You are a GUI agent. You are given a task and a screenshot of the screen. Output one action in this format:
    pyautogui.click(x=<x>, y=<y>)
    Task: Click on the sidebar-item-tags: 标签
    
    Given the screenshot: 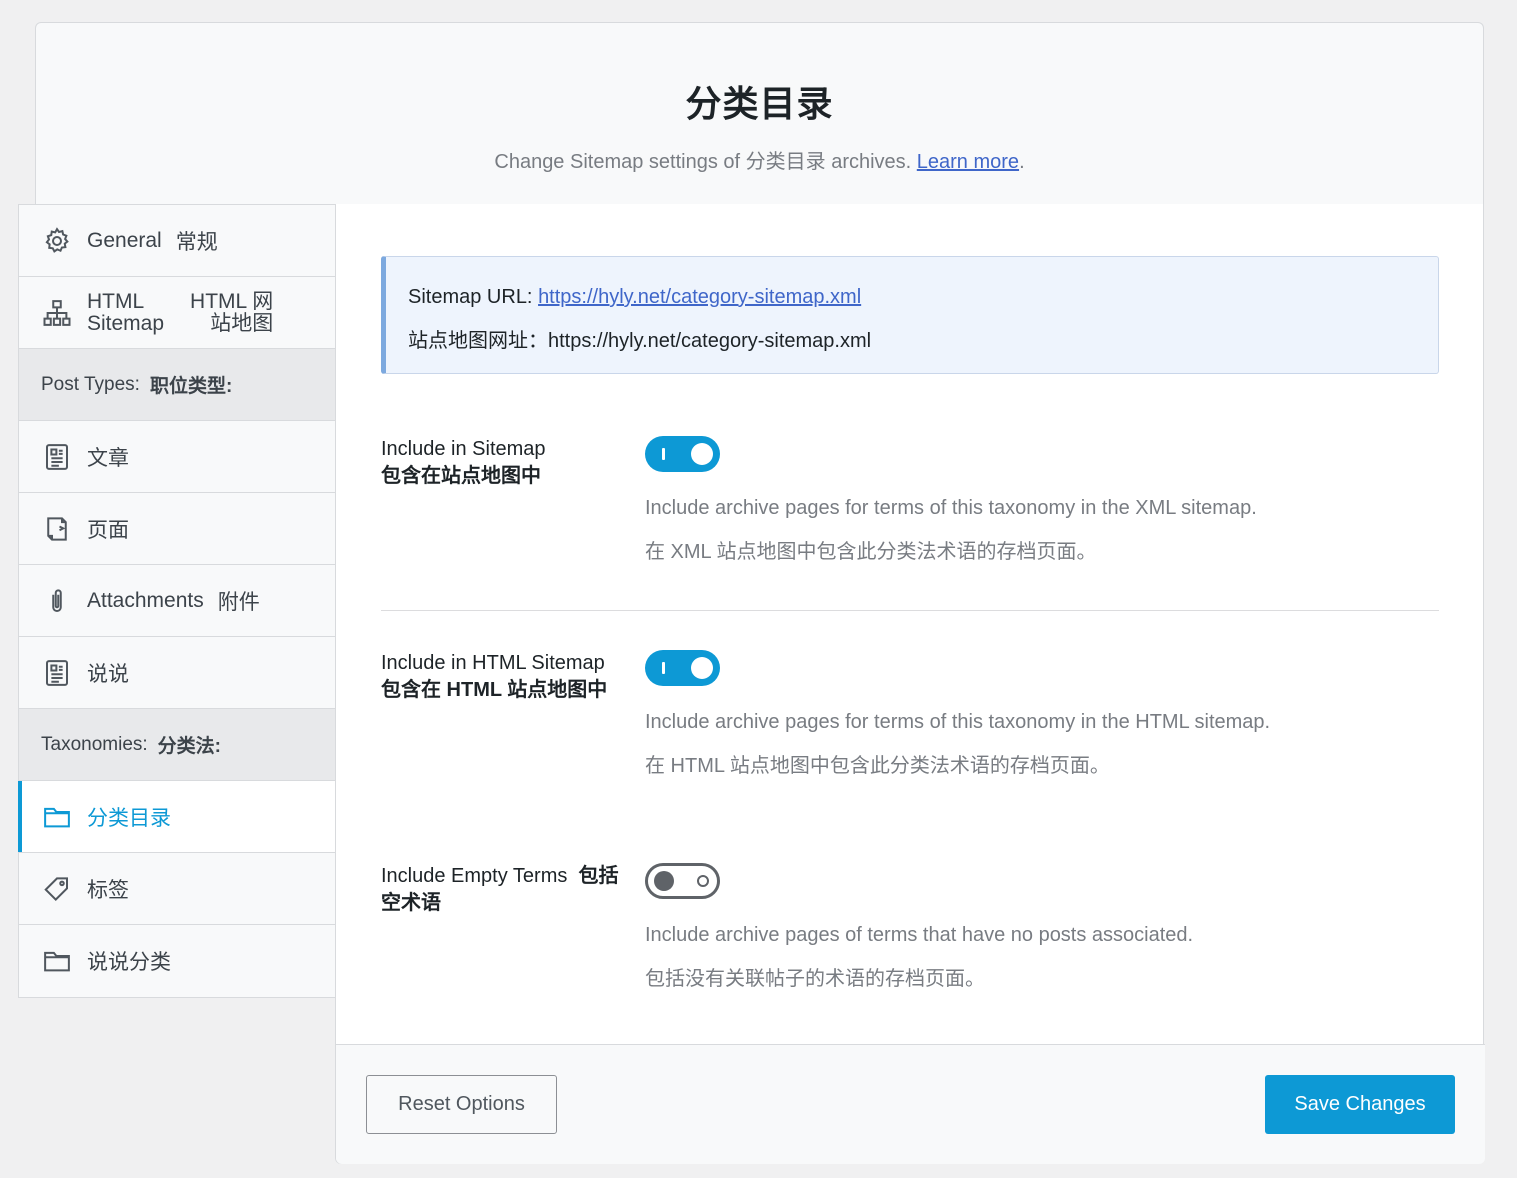 What is the action you would take?
    pyautogui.click(x=177, y=889)
    